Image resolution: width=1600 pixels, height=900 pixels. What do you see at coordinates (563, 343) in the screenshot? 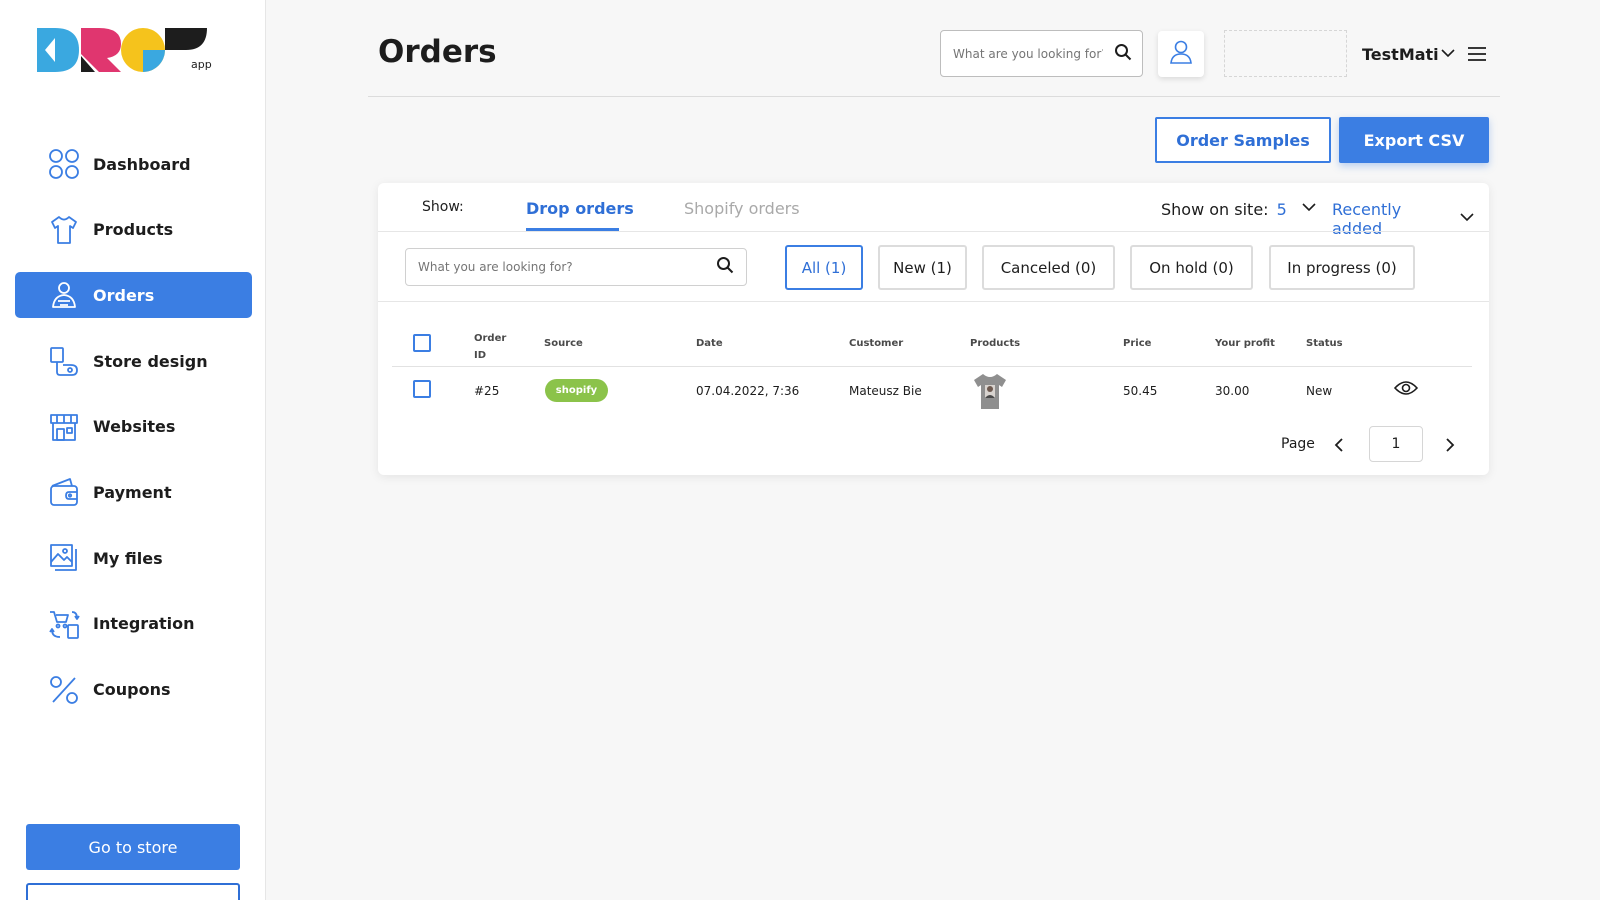
I see `column-header-source: Source` at bounding box center [563, 343].